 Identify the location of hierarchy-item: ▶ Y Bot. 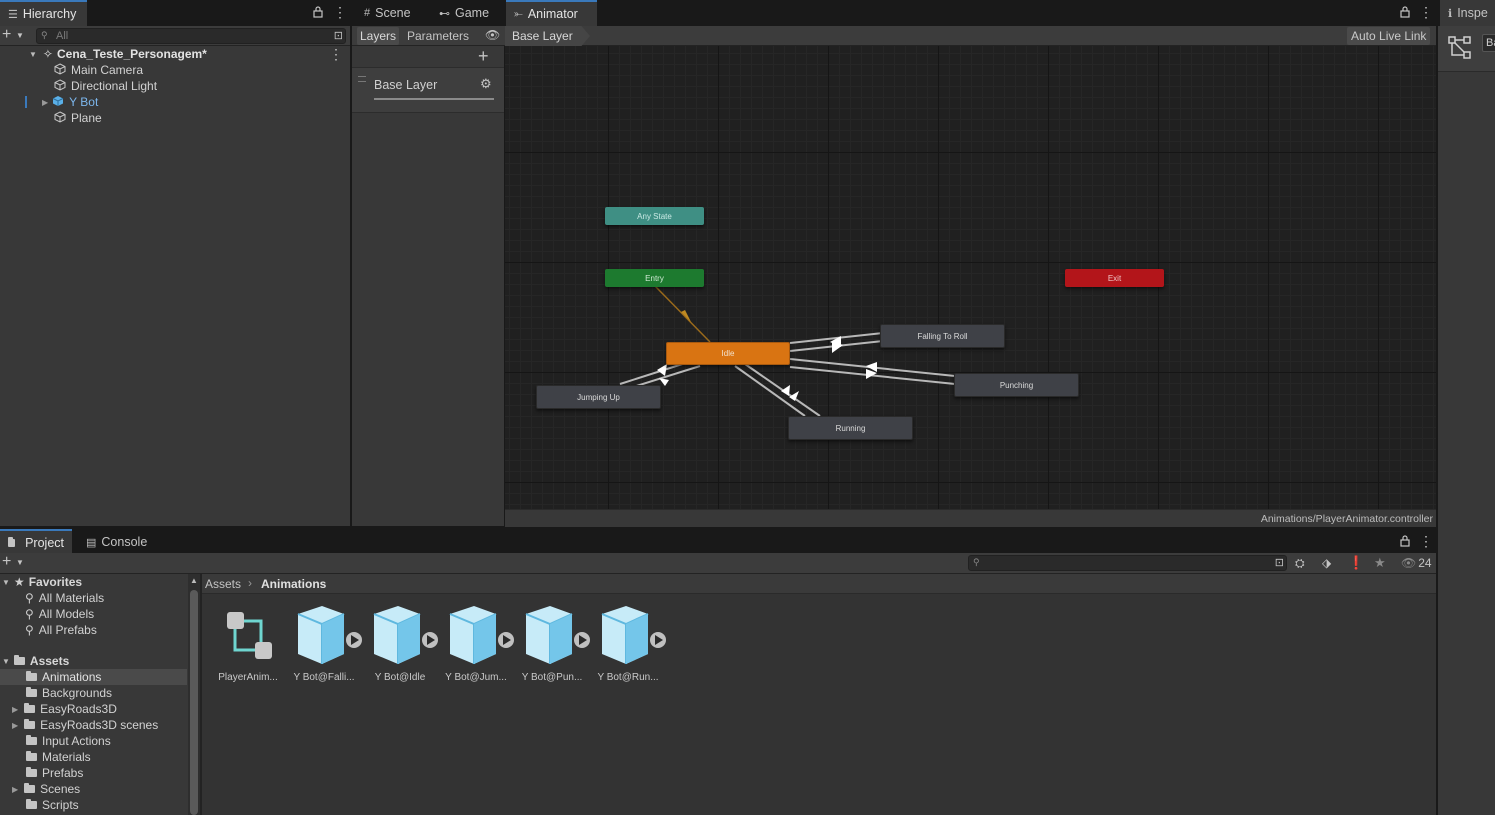
(175, 102).